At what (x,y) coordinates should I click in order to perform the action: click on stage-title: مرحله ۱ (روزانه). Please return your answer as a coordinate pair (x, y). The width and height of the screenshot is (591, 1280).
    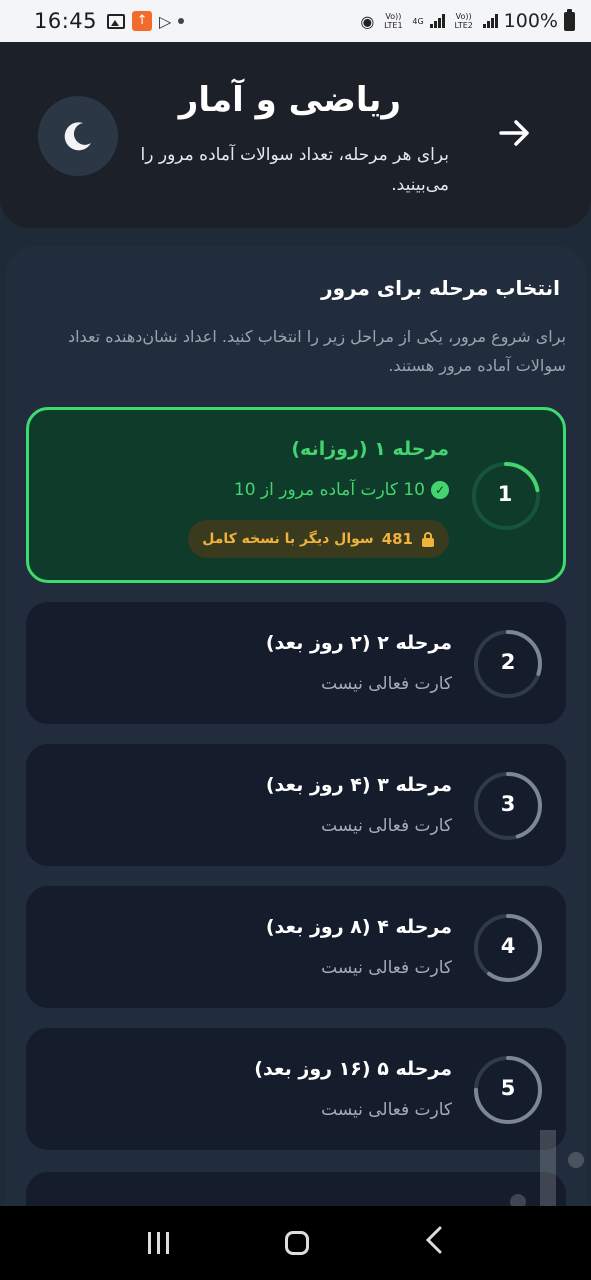
    Looking at the image, I should click on (370, 449).